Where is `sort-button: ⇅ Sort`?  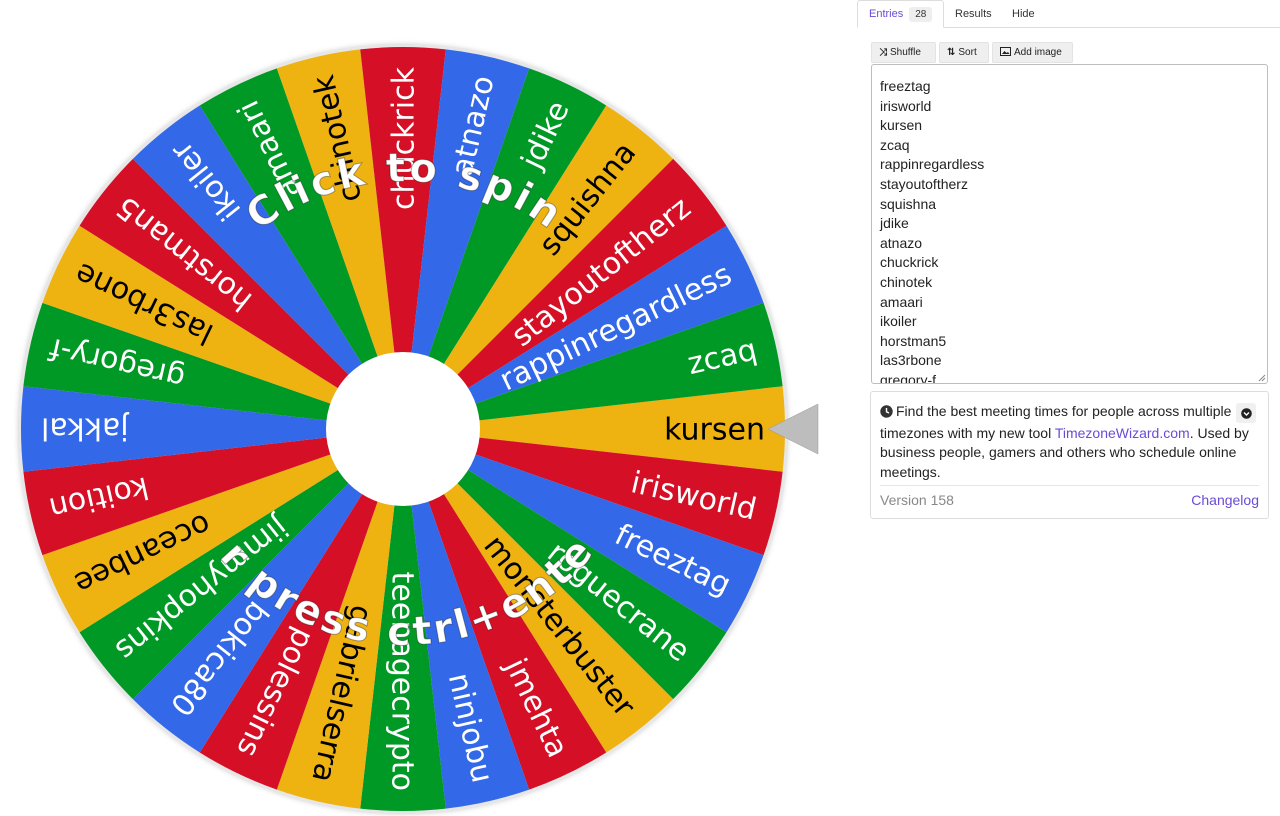 sort-button: ⇅ Sort is located at coordinates (964, 52).